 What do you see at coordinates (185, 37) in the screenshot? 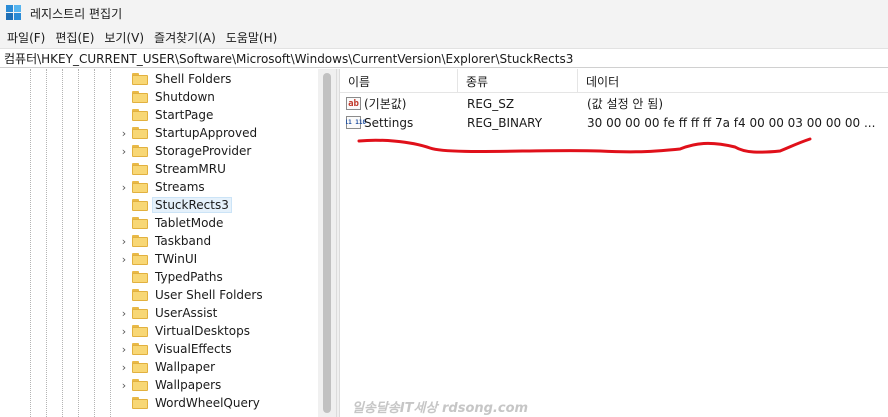
I see `menu-favorites: 즐겨찾기(A)` at bounding box center [185, 37].